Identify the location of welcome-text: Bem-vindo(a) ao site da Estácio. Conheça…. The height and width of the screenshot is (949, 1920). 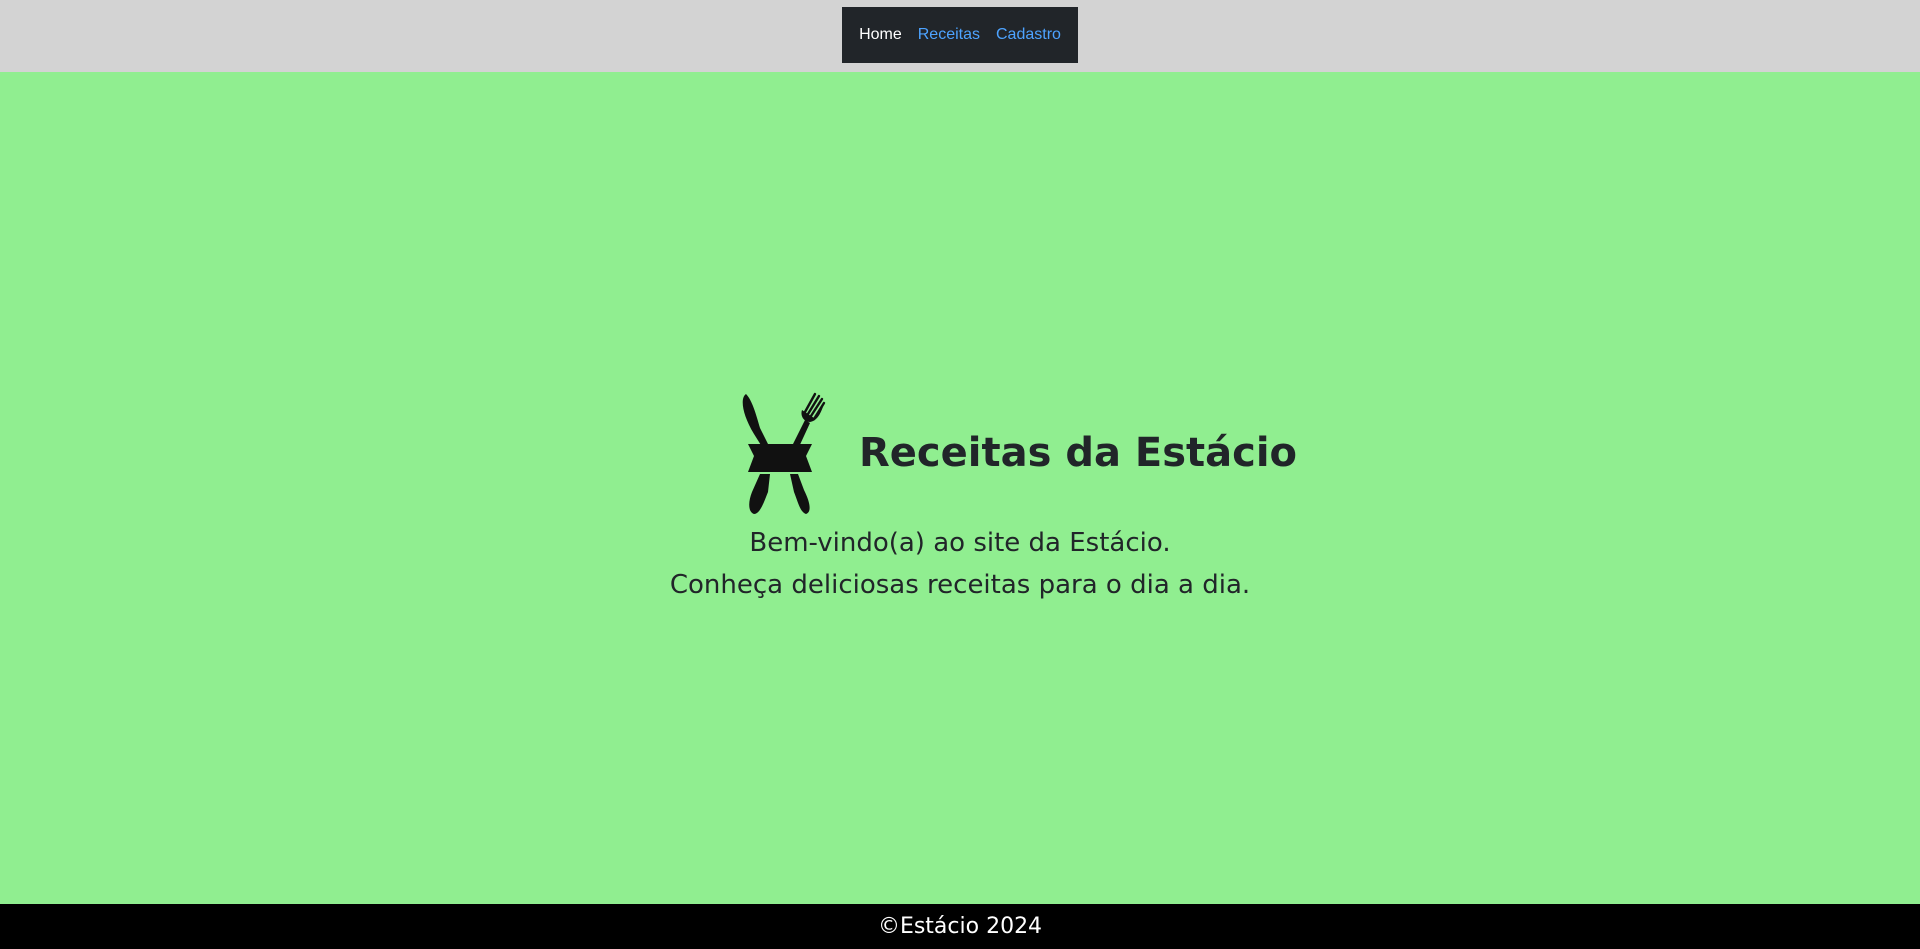
(960, 564).